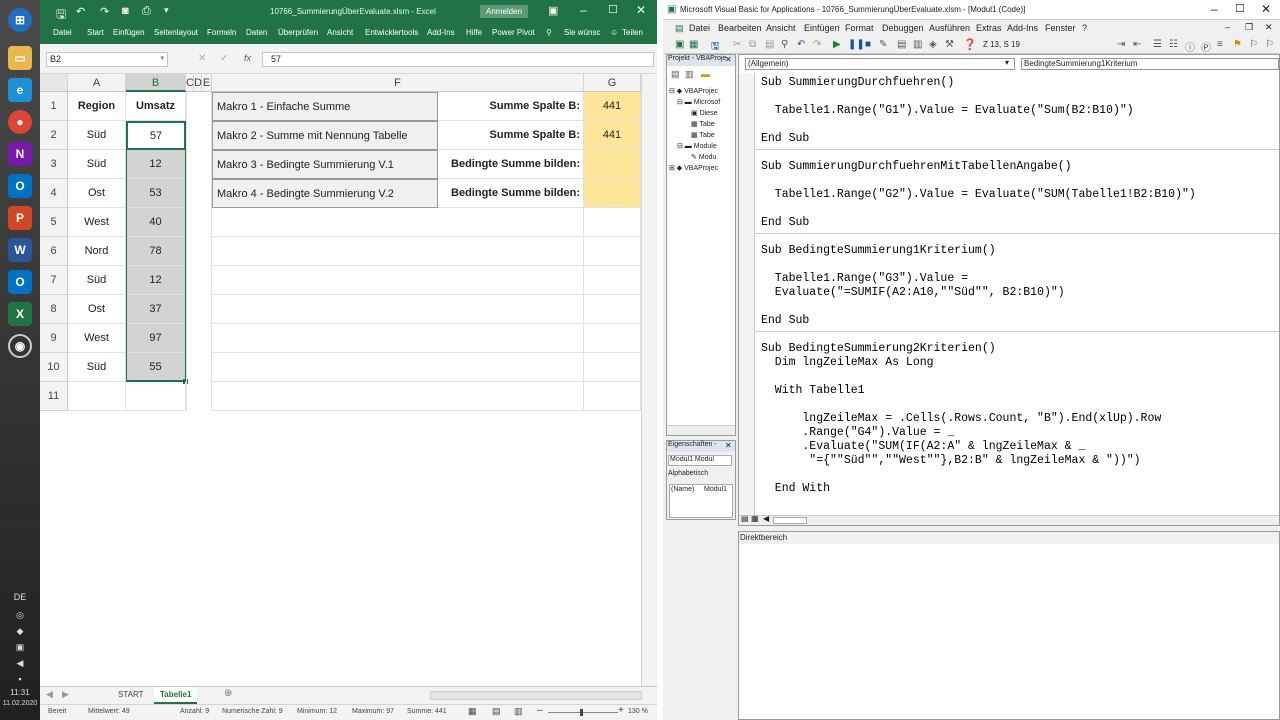  Describe the element at coordinates (20, 20) in the screenshot. I see `start-icon: ⊞` at that location.